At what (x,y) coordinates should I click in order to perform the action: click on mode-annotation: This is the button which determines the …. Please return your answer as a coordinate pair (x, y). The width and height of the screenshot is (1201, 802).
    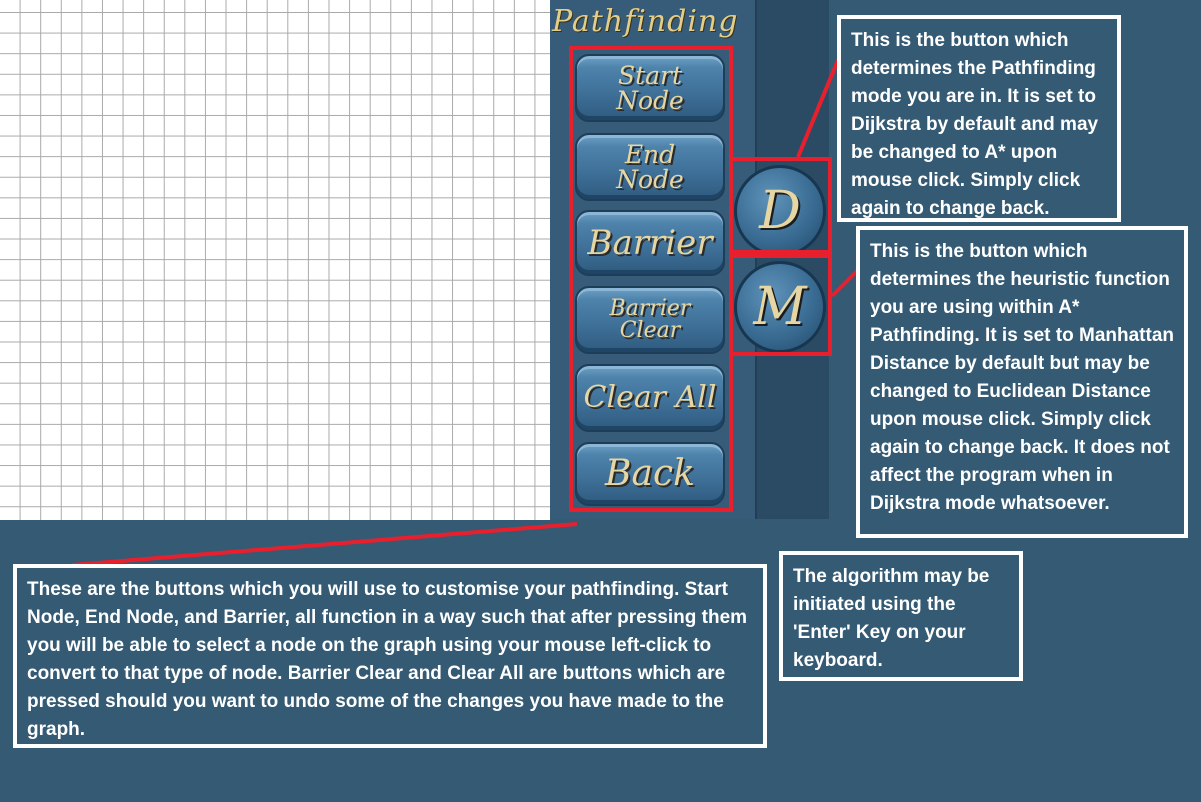
    Looking at the image, I should click on (979, 118).